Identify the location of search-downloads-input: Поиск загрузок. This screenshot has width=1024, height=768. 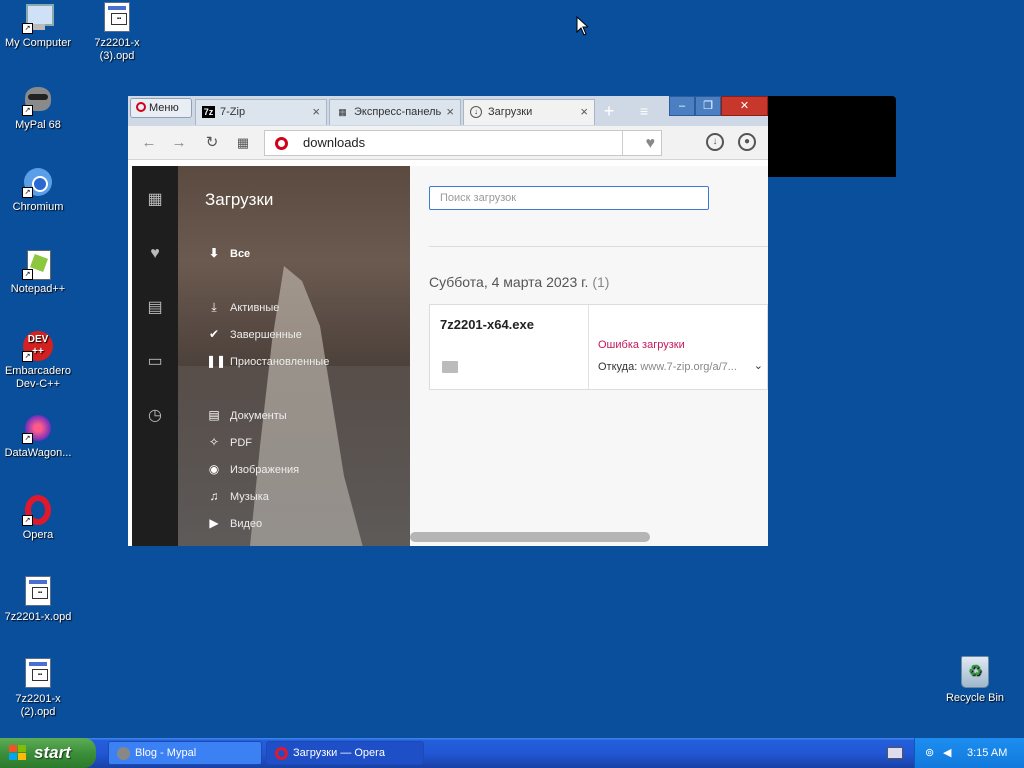
(569, 198).